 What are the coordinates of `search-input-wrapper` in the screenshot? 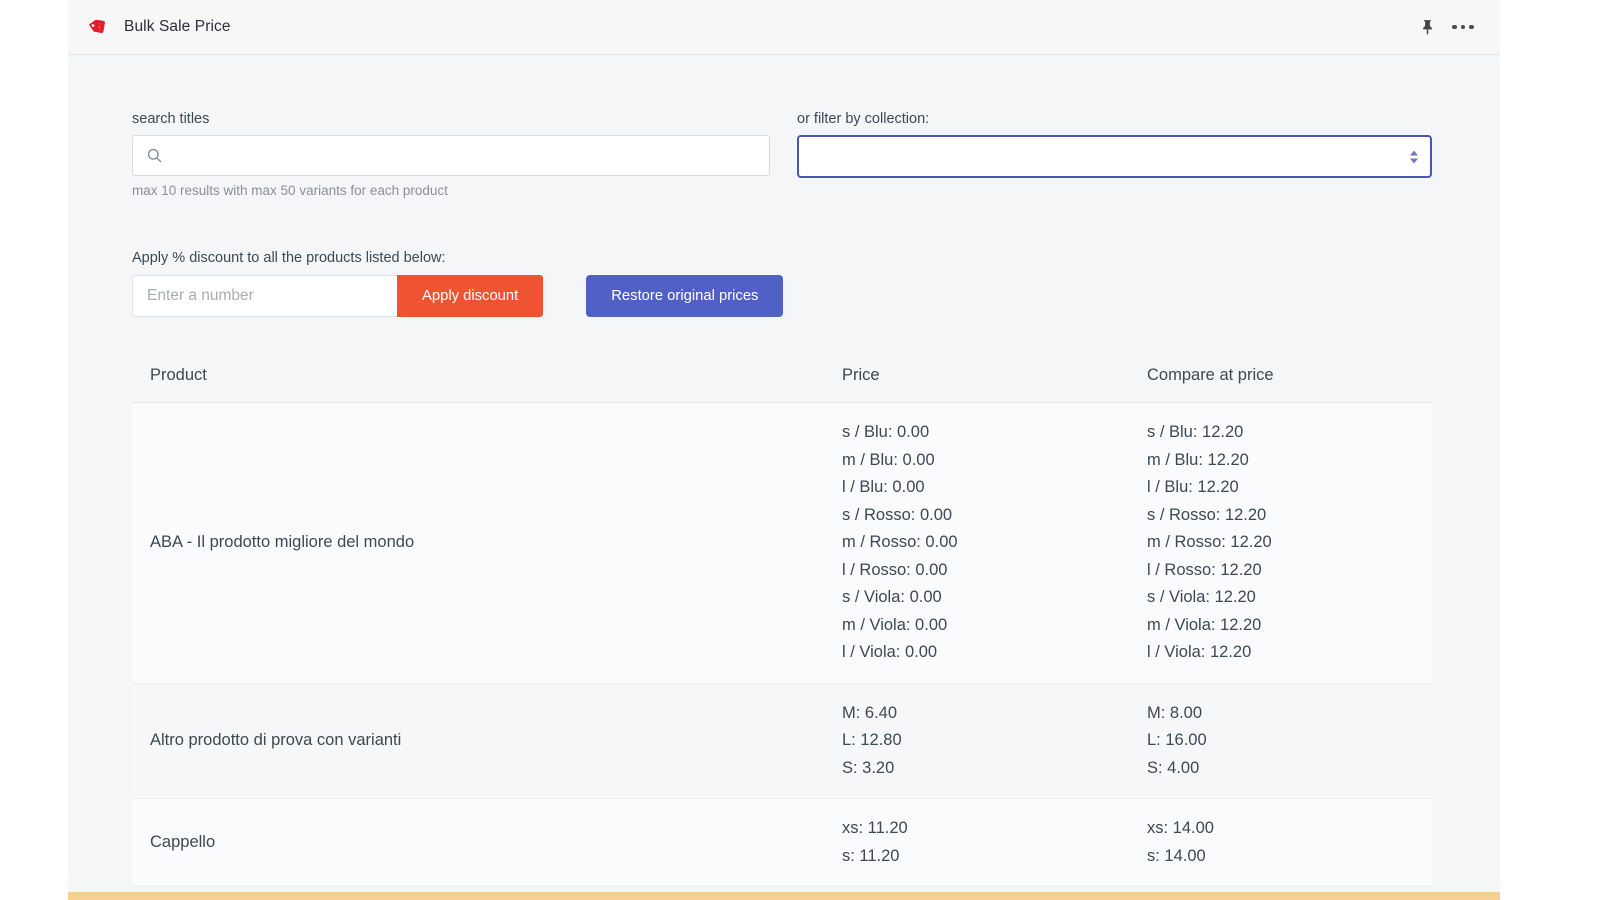 It's located at (451, 155).